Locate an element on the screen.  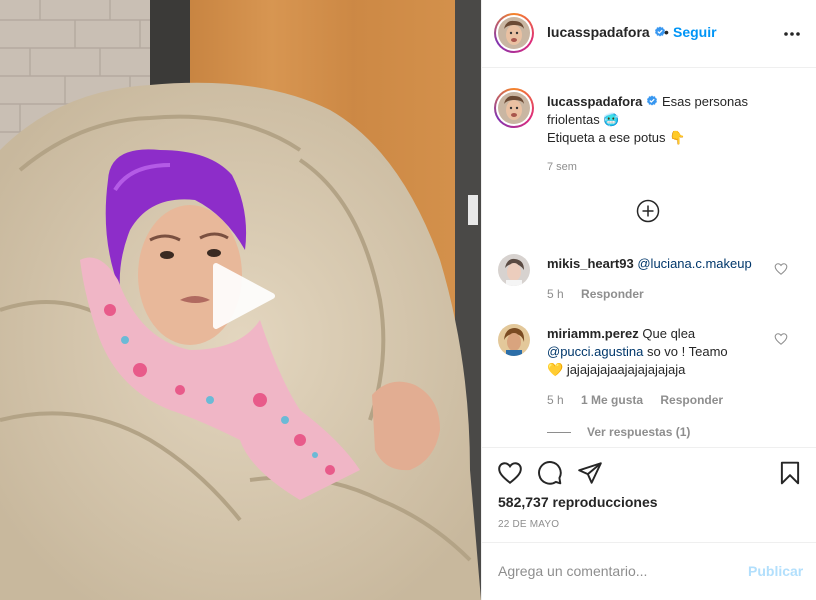
yellow-heart-emoji: 💛 is located at coordinates (555, 369).